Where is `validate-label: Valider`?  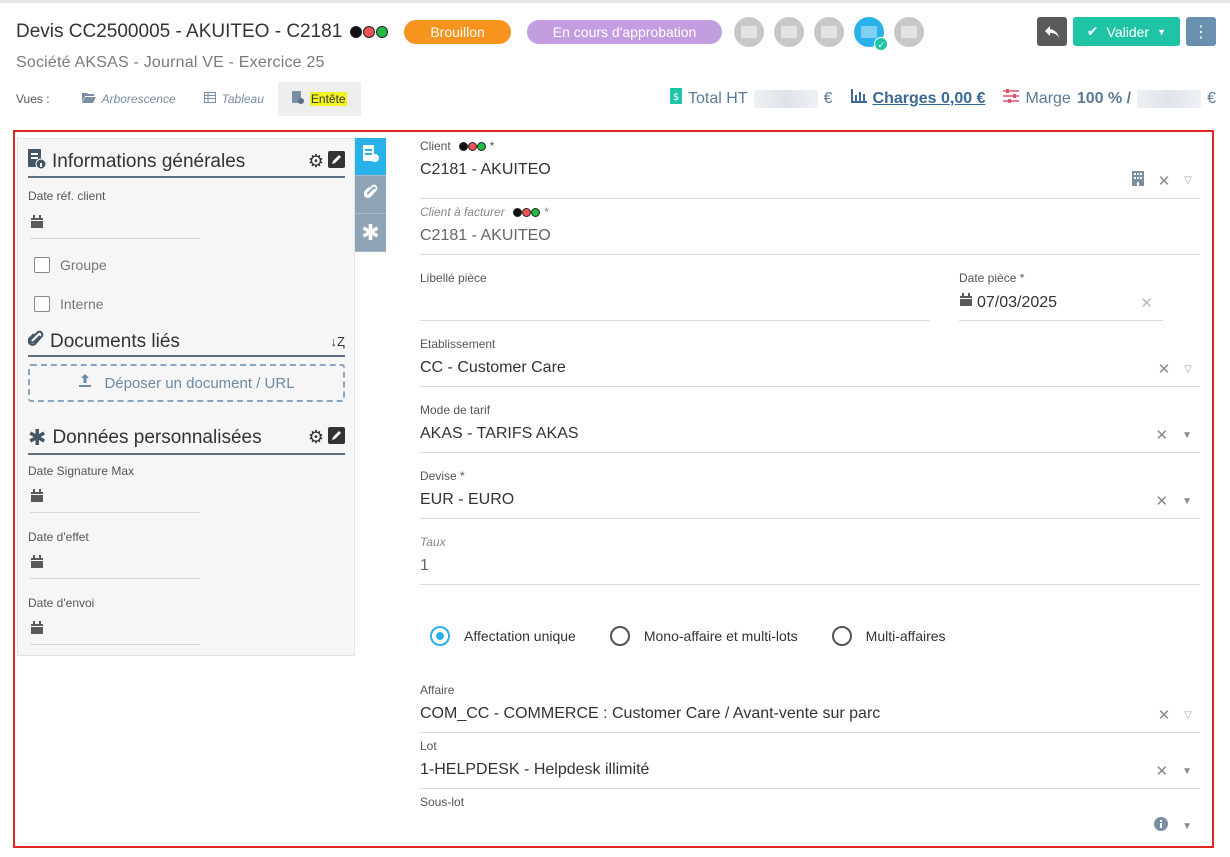 validate-label: Valider is located at coordinates (1128, 31).